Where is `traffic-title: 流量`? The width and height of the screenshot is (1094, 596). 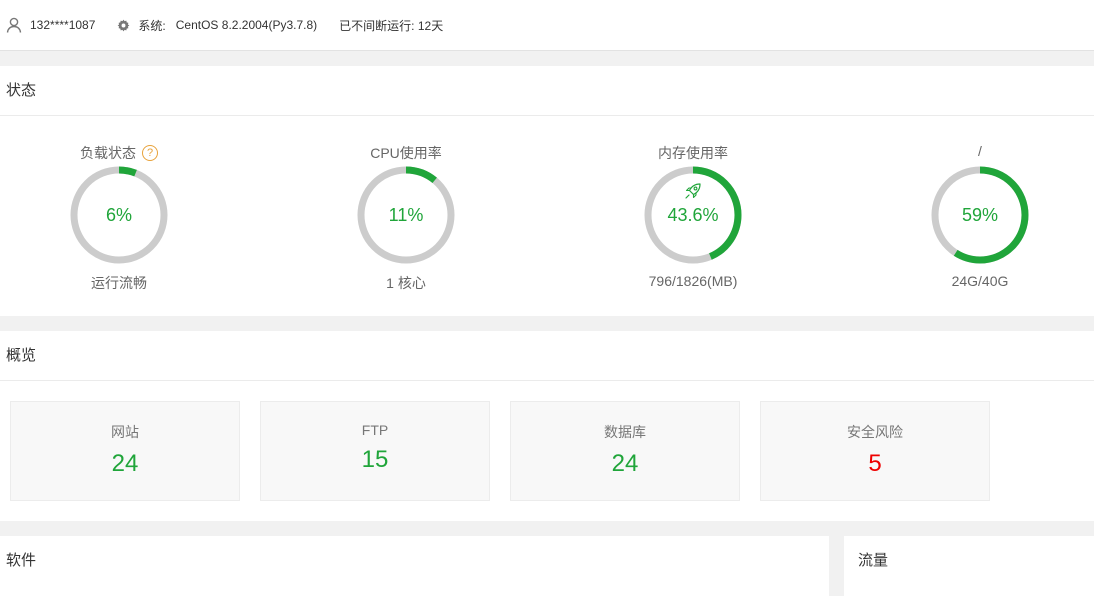
traffic-title: 流量 is located at coordinates (873, 560).